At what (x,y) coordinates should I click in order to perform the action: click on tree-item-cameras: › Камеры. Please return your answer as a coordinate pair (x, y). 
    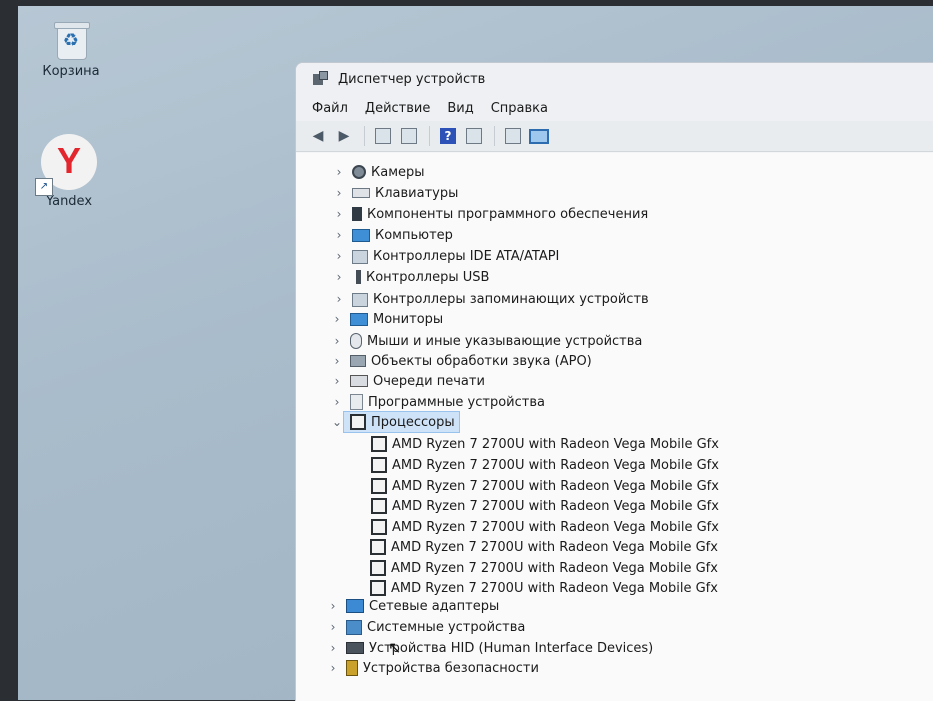
    Looking at the image, I should click on (378, 172).